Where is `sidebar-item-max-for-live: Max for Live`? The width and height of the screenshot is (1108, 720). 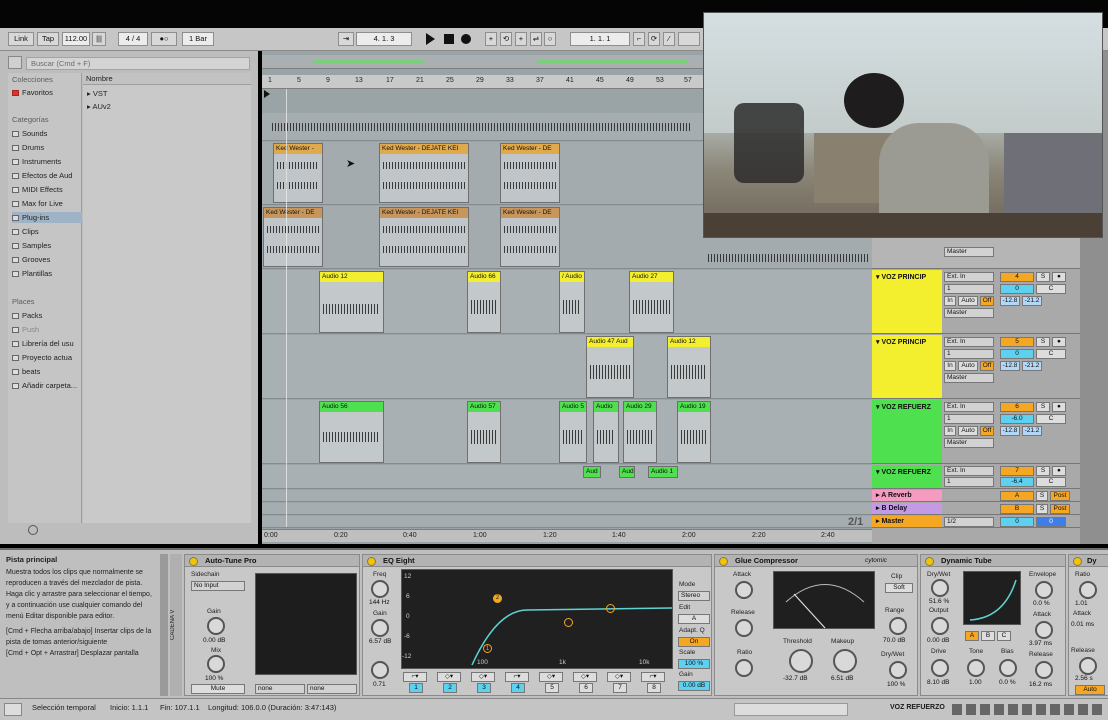 sidebar-item-max-for-live: Max for Live is located at coordinates (47, 203).